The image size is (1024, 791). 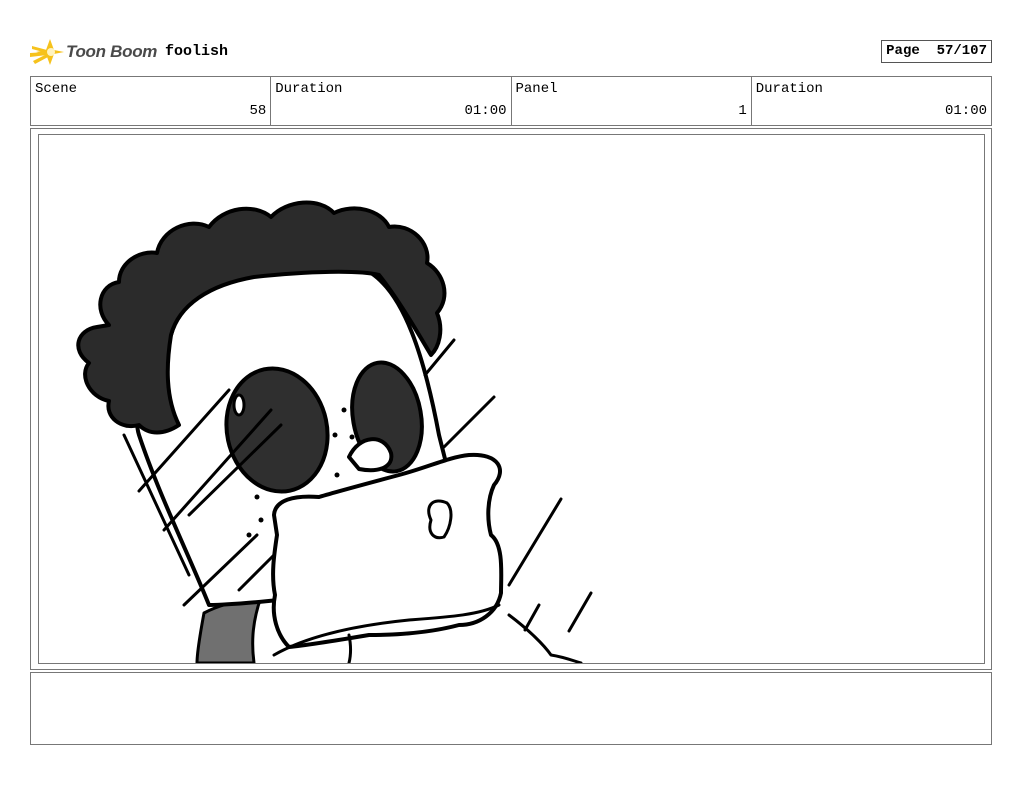 What do you see at coordinates (511, 52) in the screenshot?
I see `storyboard-header: Toon Boom foolish Page 57/107` at bounding box center [511, 52].